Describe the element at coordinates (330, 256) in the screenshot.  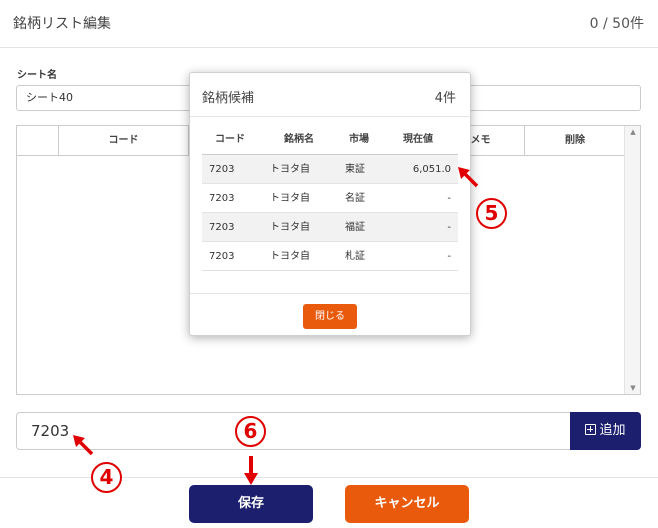
I see `candidate-row: 7203 トヨタ自 札証 -` at that location.